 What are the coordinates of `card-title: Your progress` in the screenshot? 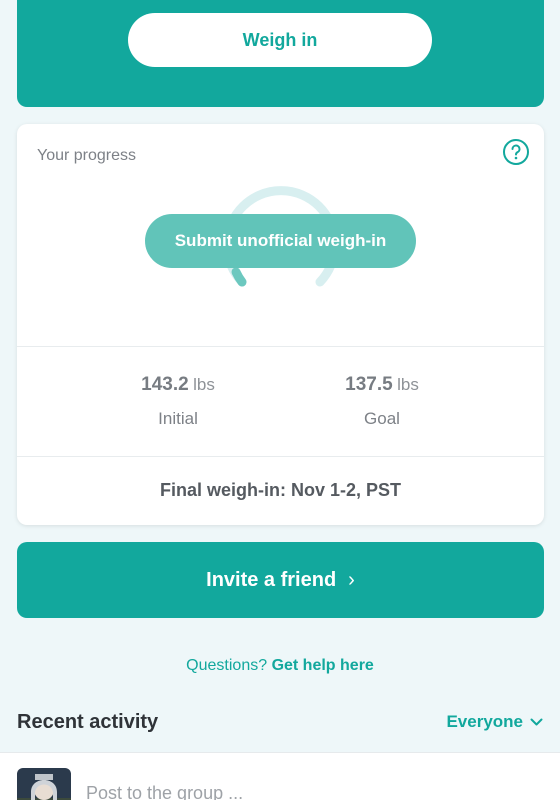 It's located at (87, 155).